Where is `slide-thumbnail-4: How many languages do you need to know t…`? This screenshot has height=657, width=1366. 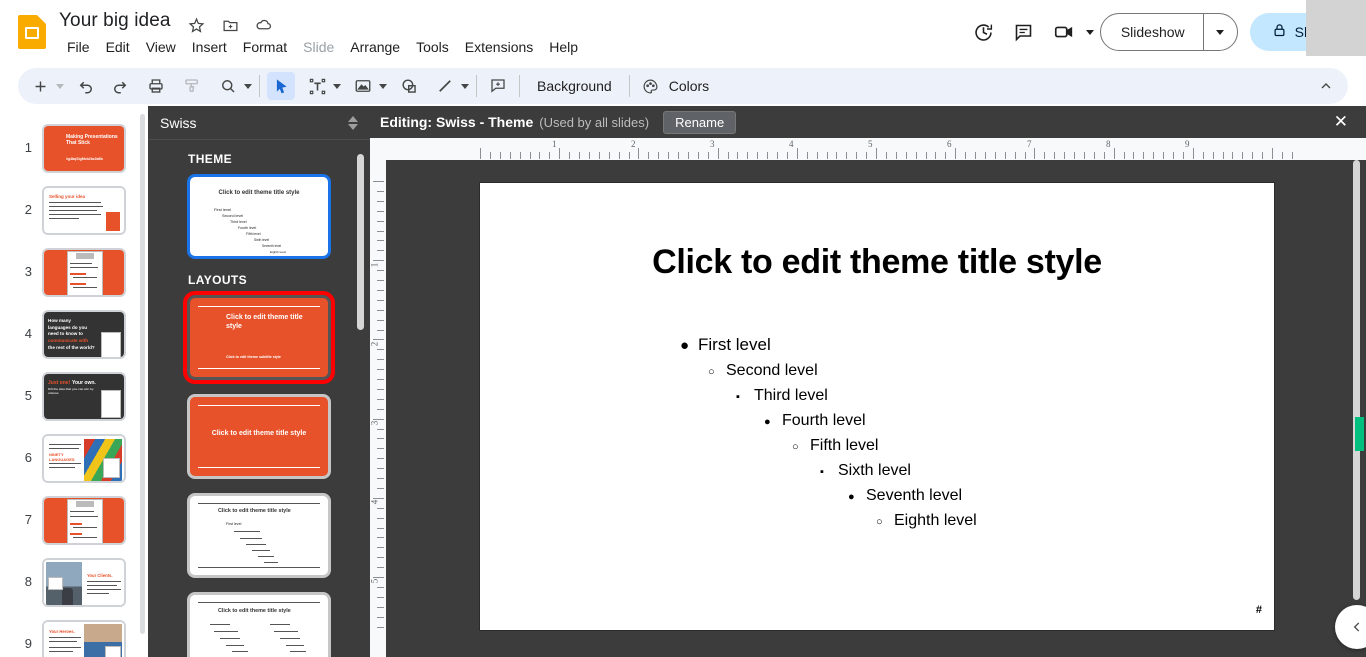
slide-thumbnail-4: How many languages do you need to know t… is located at coordinates (84, 334).